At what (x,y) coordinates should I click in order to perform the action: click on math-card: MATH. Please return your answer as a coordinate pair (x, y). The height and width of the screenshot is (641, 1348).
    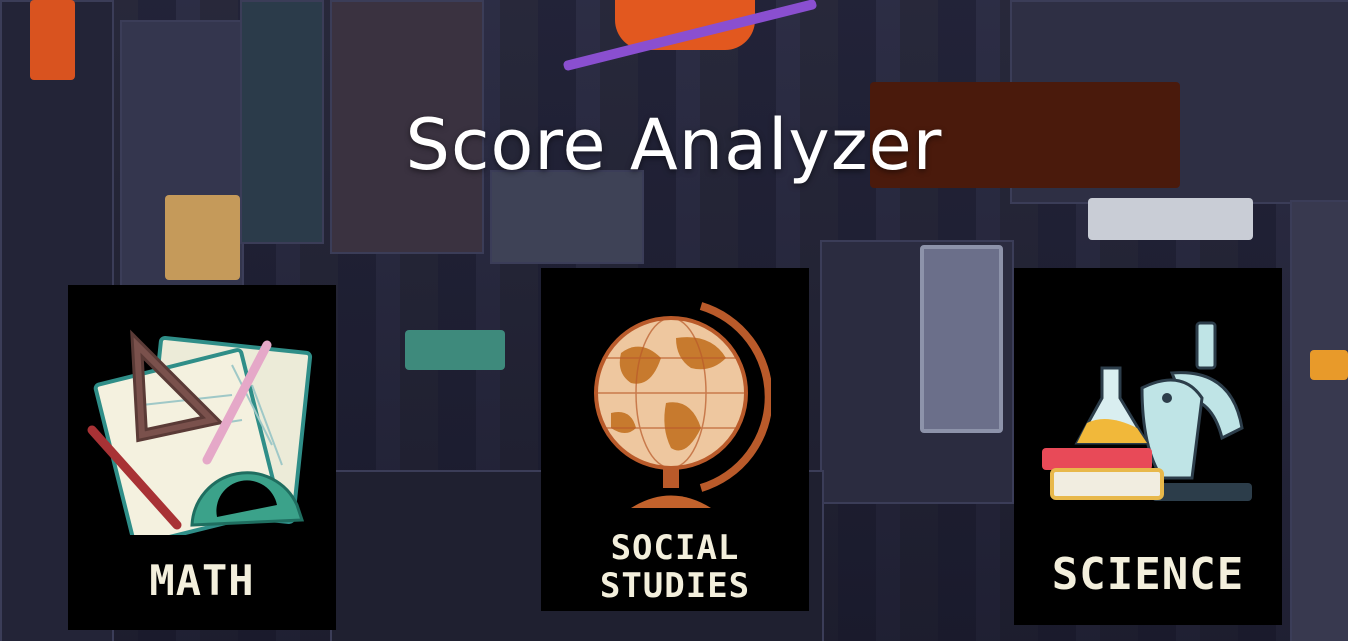
    Looking at the image, I should click on (202, 457).